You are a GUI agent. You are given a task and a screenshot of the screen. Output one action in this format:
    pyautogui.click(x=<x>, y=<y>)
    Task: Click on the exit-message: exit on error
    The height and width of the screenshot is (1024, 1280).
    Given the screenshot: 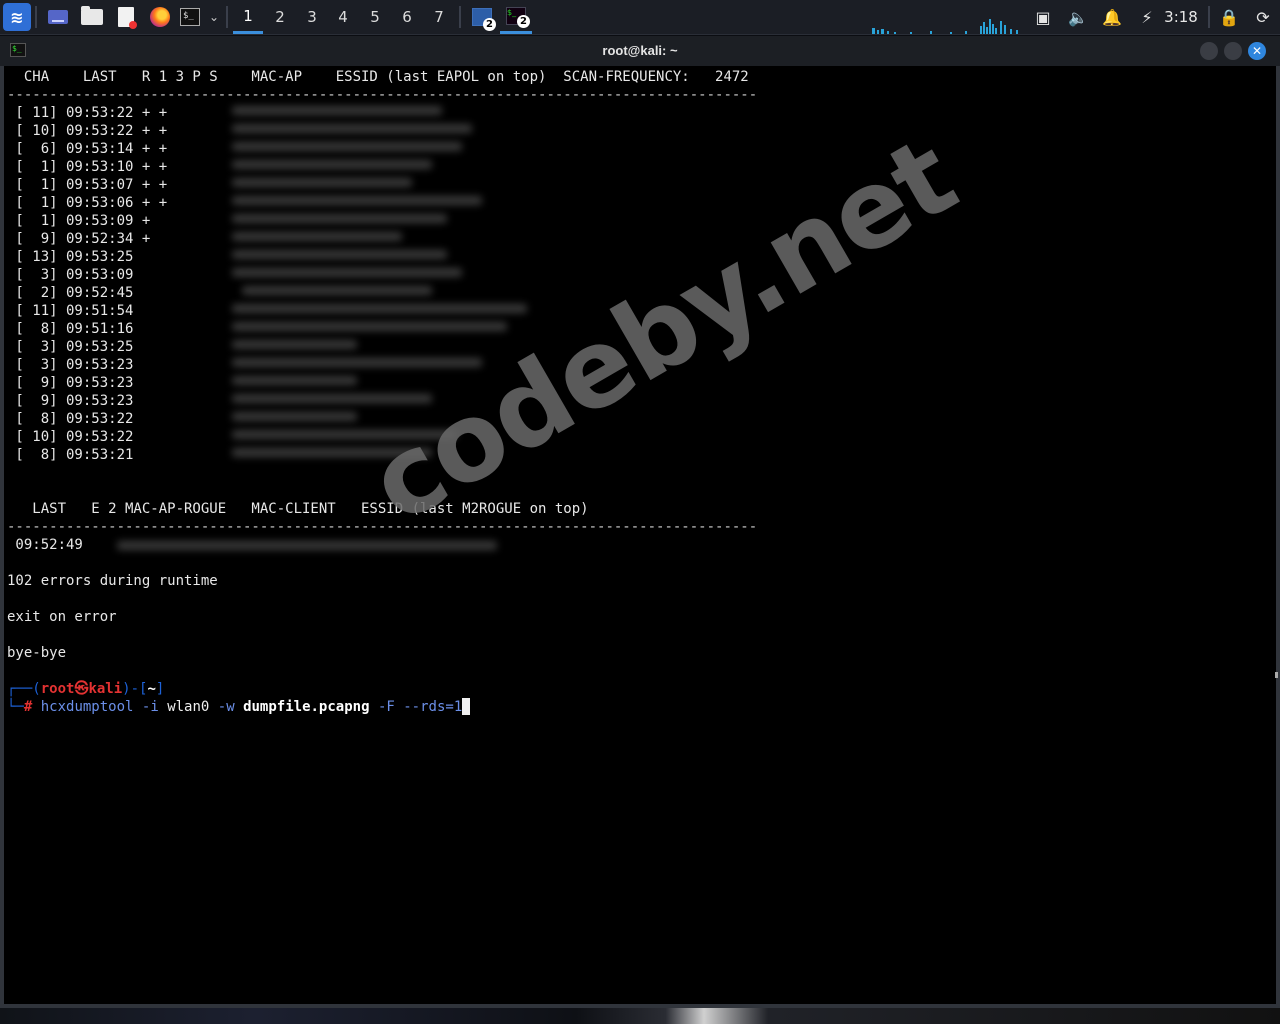 What is the action you would take?
    pyautogui.click(x=62, y=617)
    